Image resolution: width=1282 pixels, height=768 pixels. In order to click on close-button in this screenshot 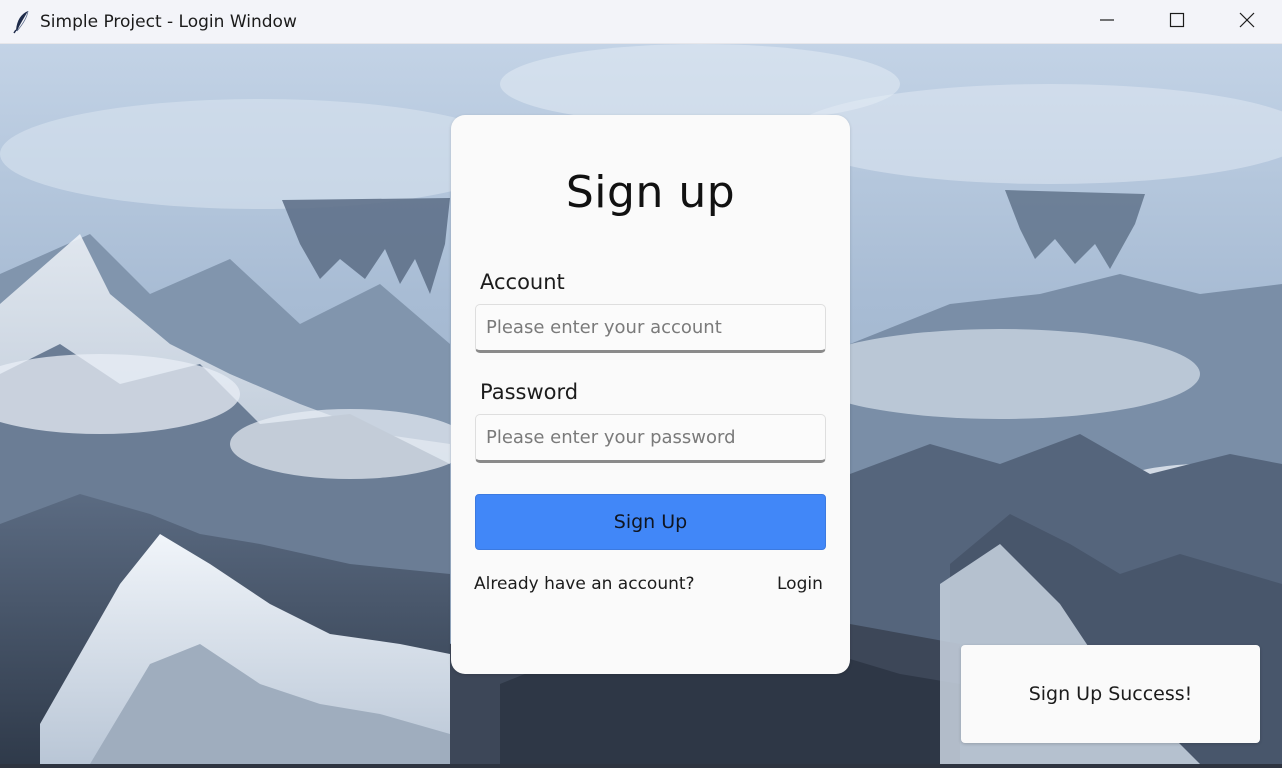, I will do `click(1247, 22)`.